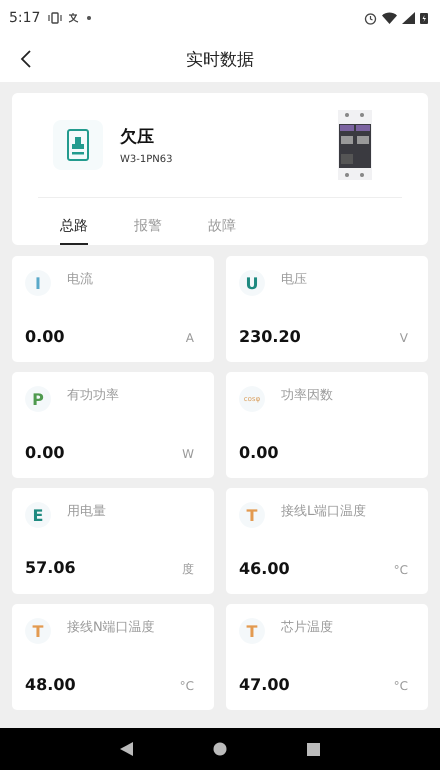 This screenshot has width=440, height=770. What do you see at coordinates (50, 567) in the screenshot?
I see `metric-value: 57.06` at bounding box center [50, 567].